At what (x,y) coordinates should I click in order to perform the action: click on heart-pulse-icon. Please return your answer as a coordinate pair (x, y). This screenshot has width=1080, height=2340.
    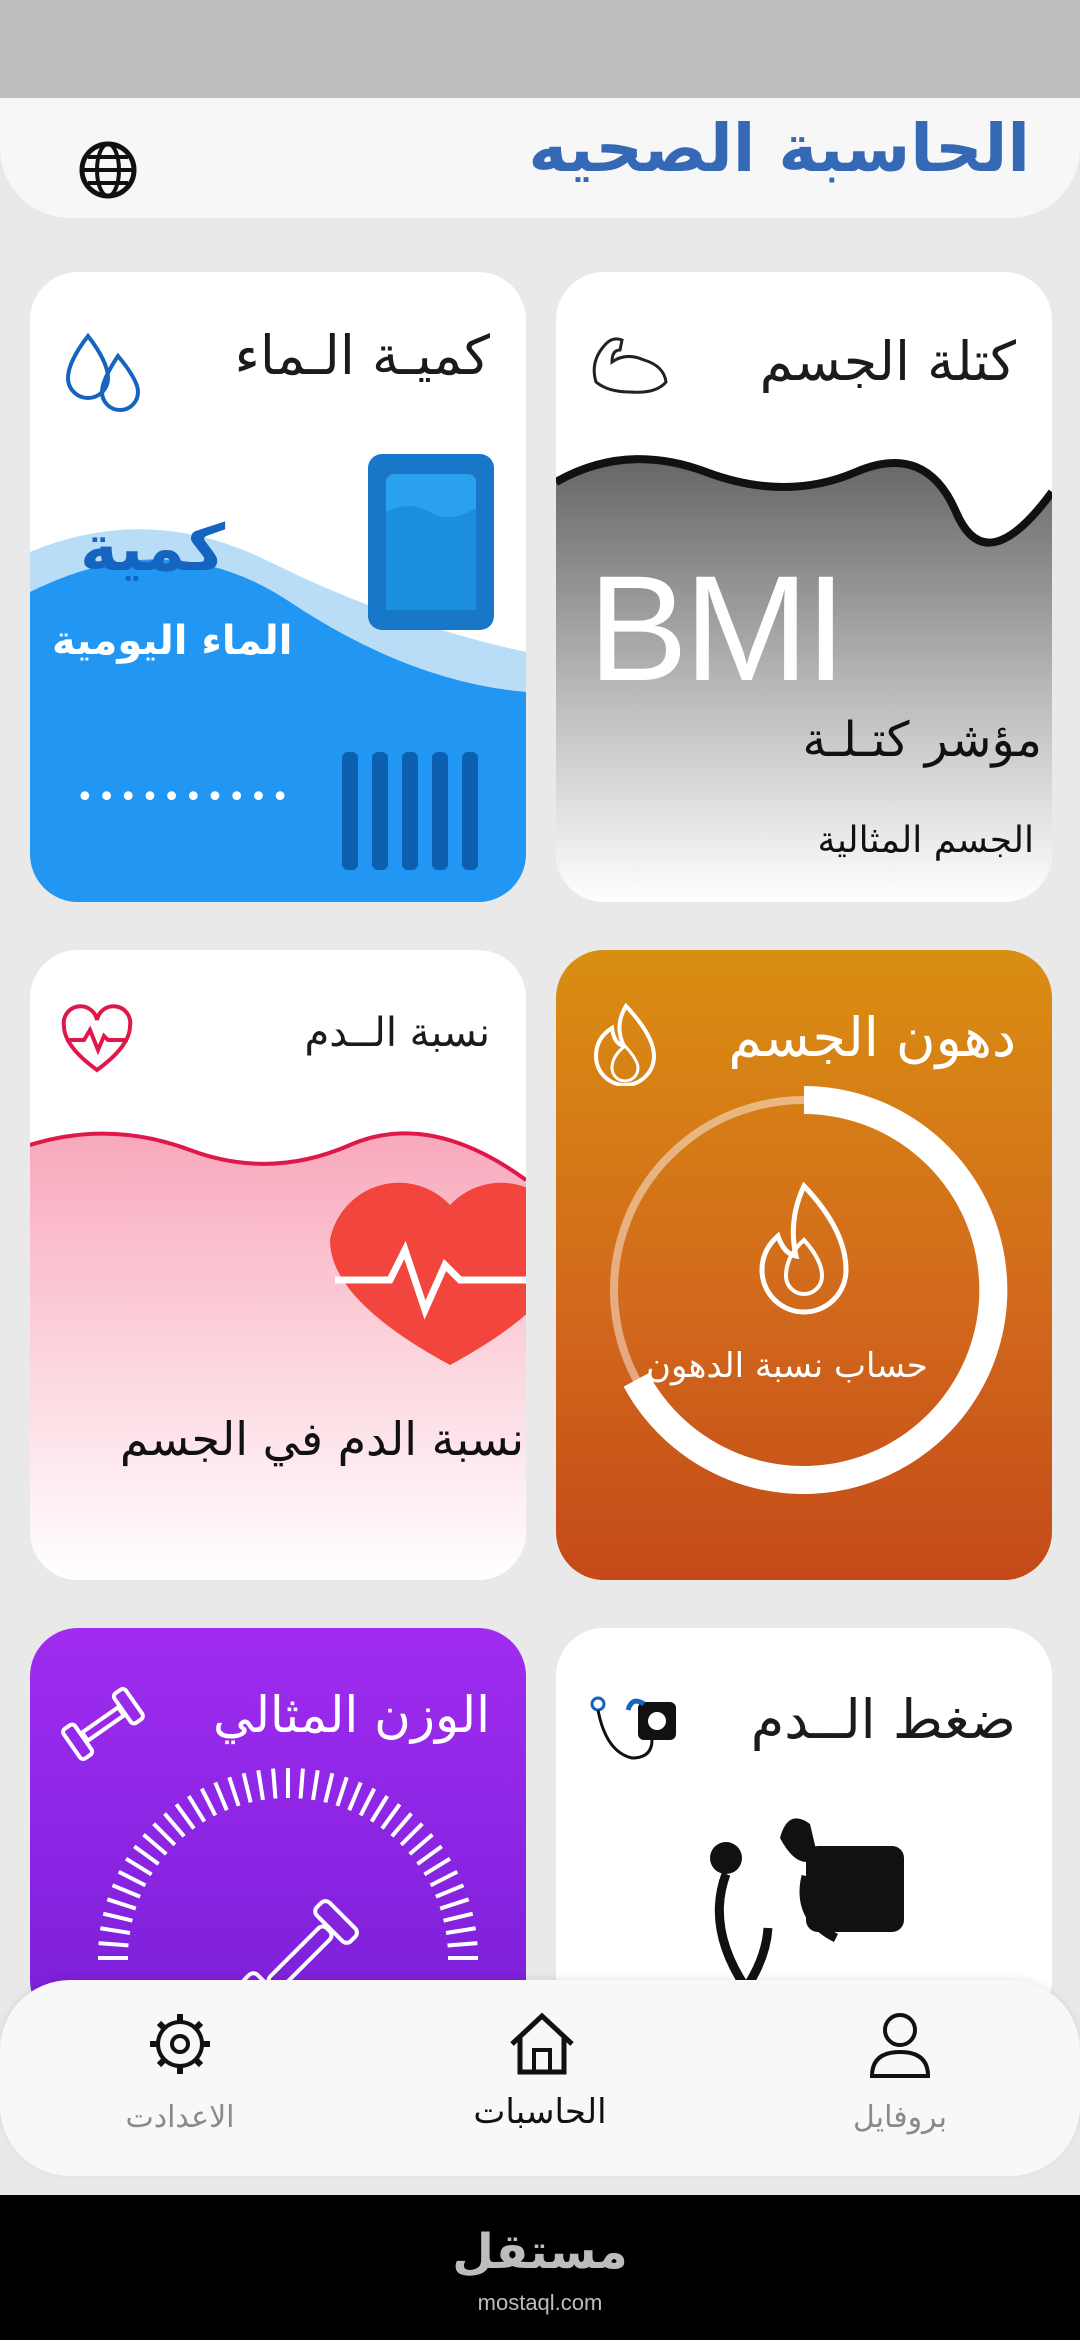
    Looking at the image, I should click on (97, 1041).